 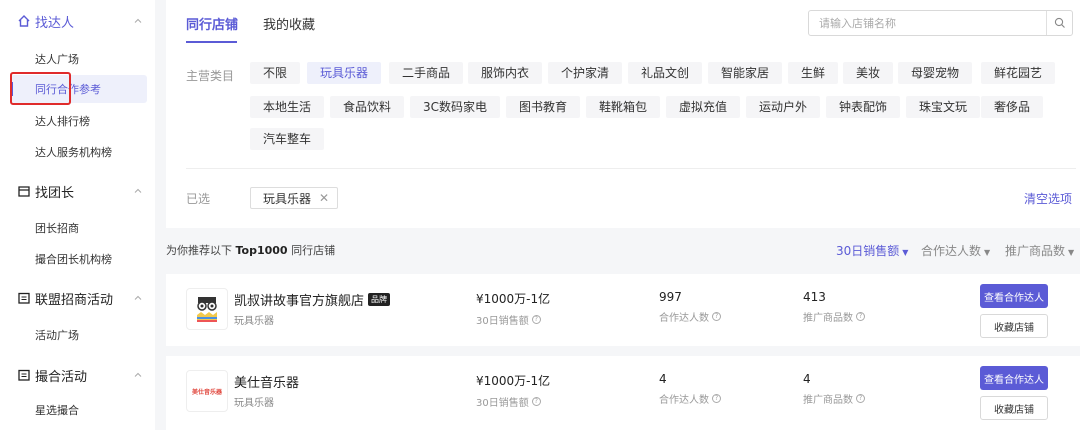 I want to click on category-chip: 奢侈品, so click(x=1012, y=107).